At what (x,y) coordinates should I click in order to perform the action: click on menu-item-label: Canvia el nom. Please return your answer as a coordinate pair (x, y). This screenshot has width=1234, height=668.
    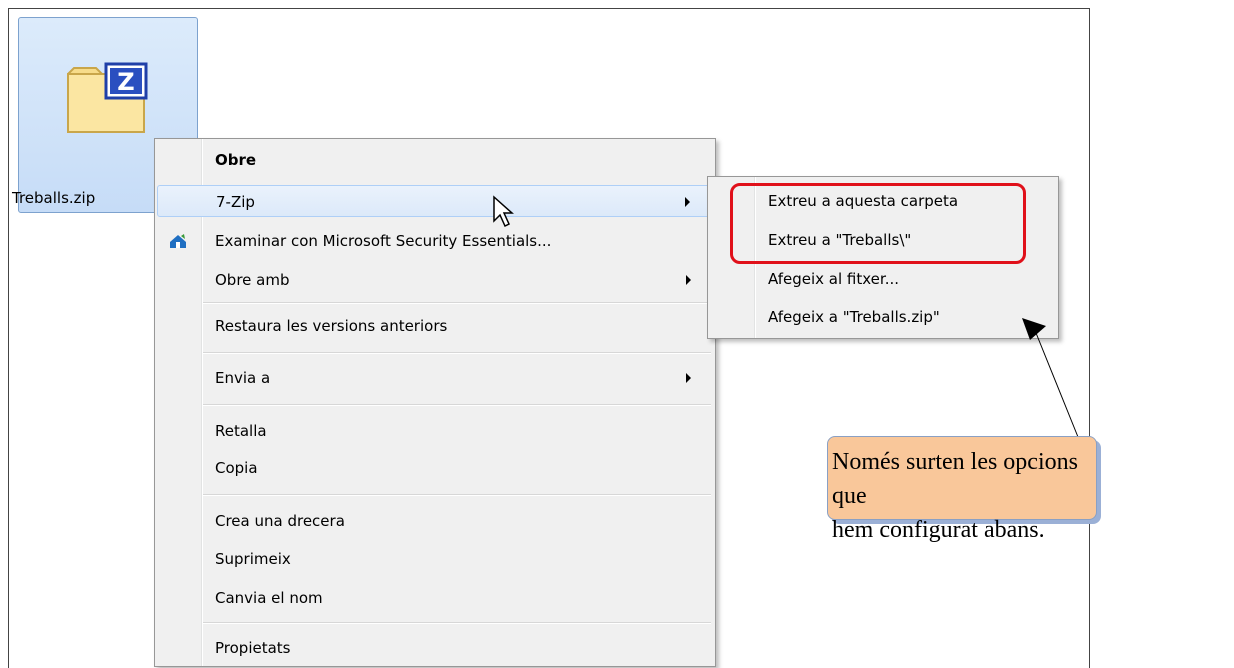
    Looking at the image, I should click on (269, 598).